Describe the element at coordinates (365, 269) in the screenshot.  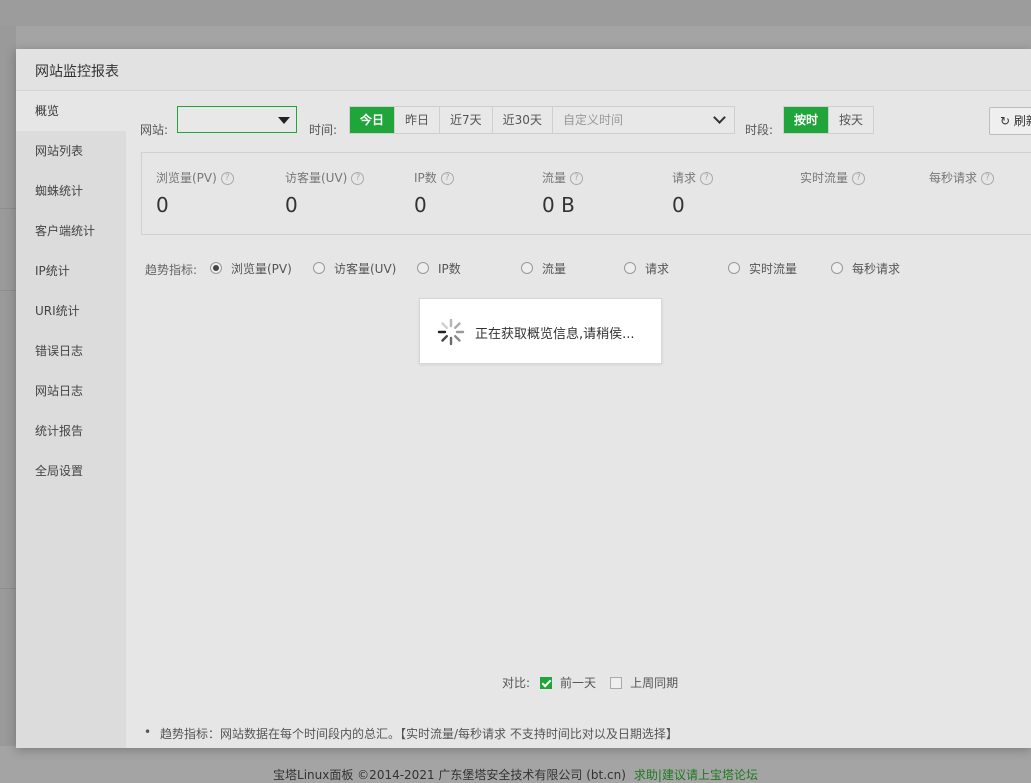
I see `trend-option-label: 访客量(UV)` at that location.